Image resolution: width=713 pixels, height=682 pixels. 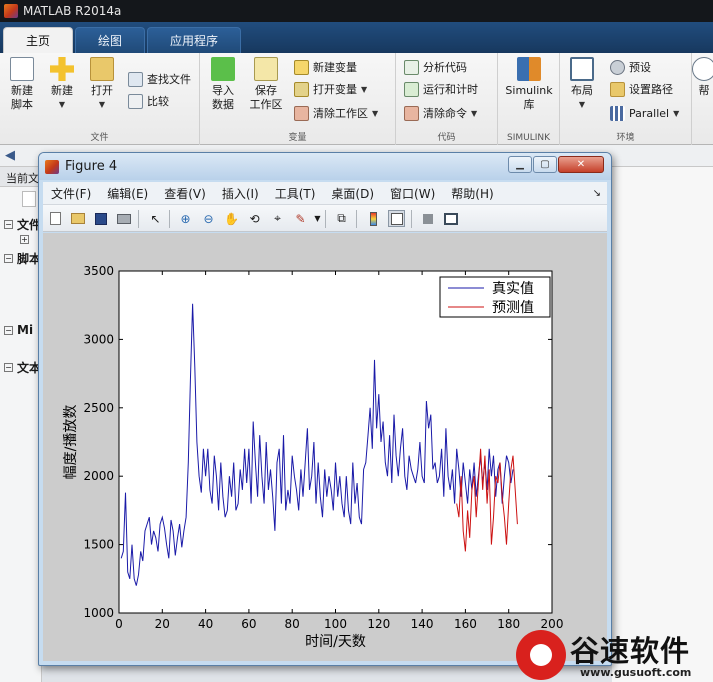 I want to click on dock-arrow-icon: ↘, so click(x=597, y=193).